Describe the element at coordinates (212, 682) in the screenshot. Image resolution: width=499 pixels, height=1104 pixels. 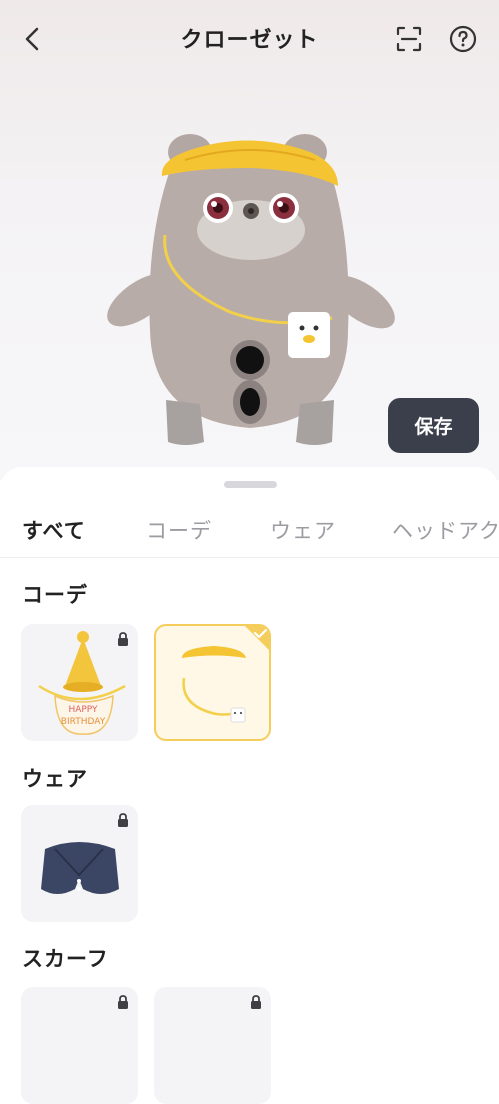
I see `item-yellow-hat-set` at that location.